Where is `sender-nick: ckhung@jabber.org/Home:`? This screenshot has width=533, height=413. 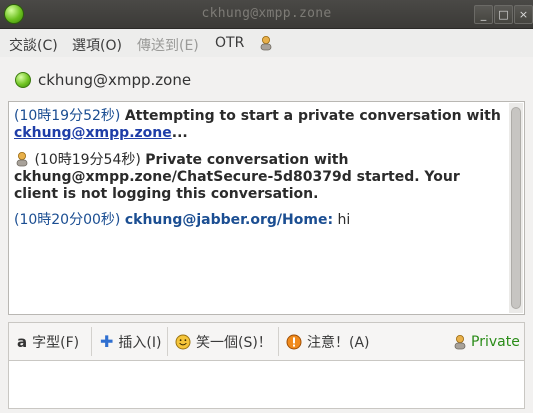 sender-nick: ckhung@jabber.org/Home: is located at coordinates (229, 220).